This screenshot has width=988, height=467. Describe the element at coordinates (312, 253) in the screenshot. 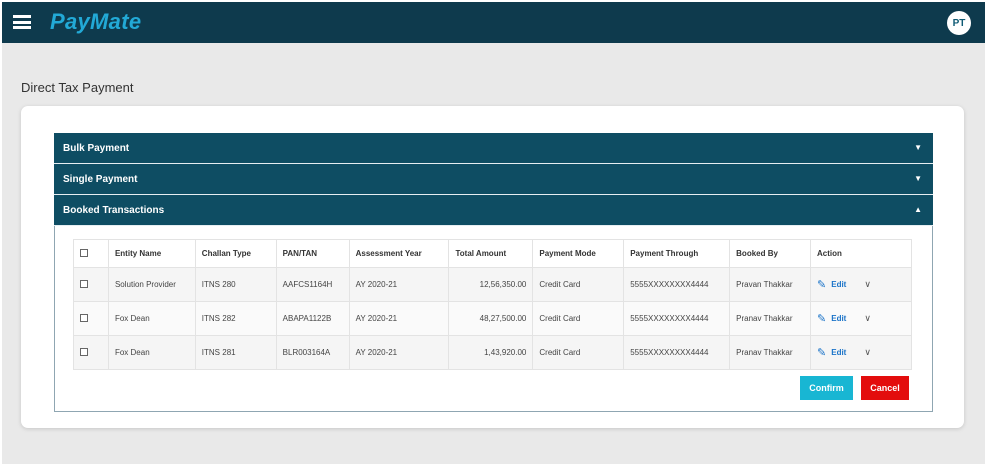

I see `column-header: PAN/TAN` at that location.